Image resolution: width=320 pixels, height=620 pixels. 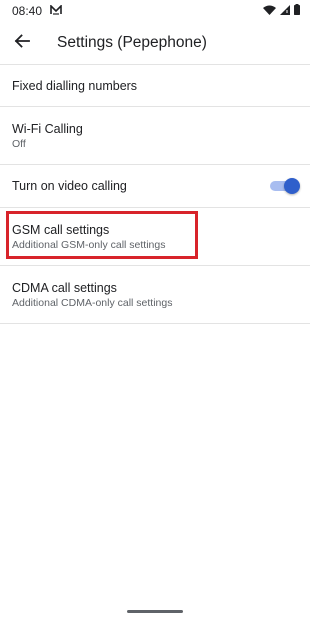 I want to click on app-bar: Settings (Pepephone), so click(x=155, y=43).